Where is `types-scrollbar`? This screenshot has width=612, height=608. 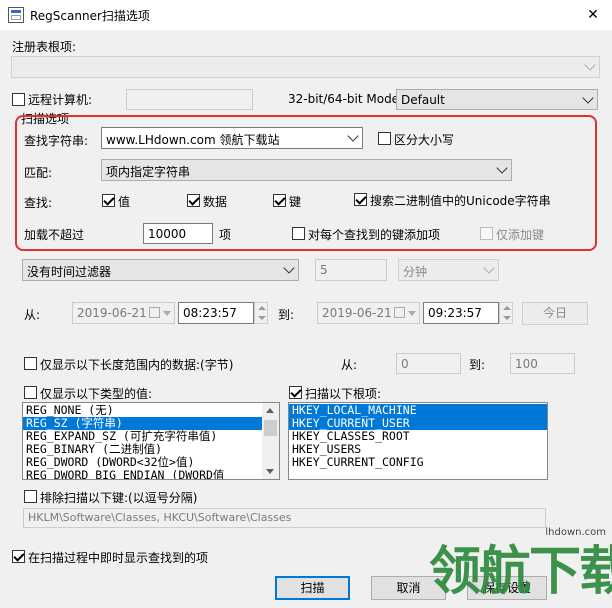
types-scrollbar is located at coordinates (270, 441).